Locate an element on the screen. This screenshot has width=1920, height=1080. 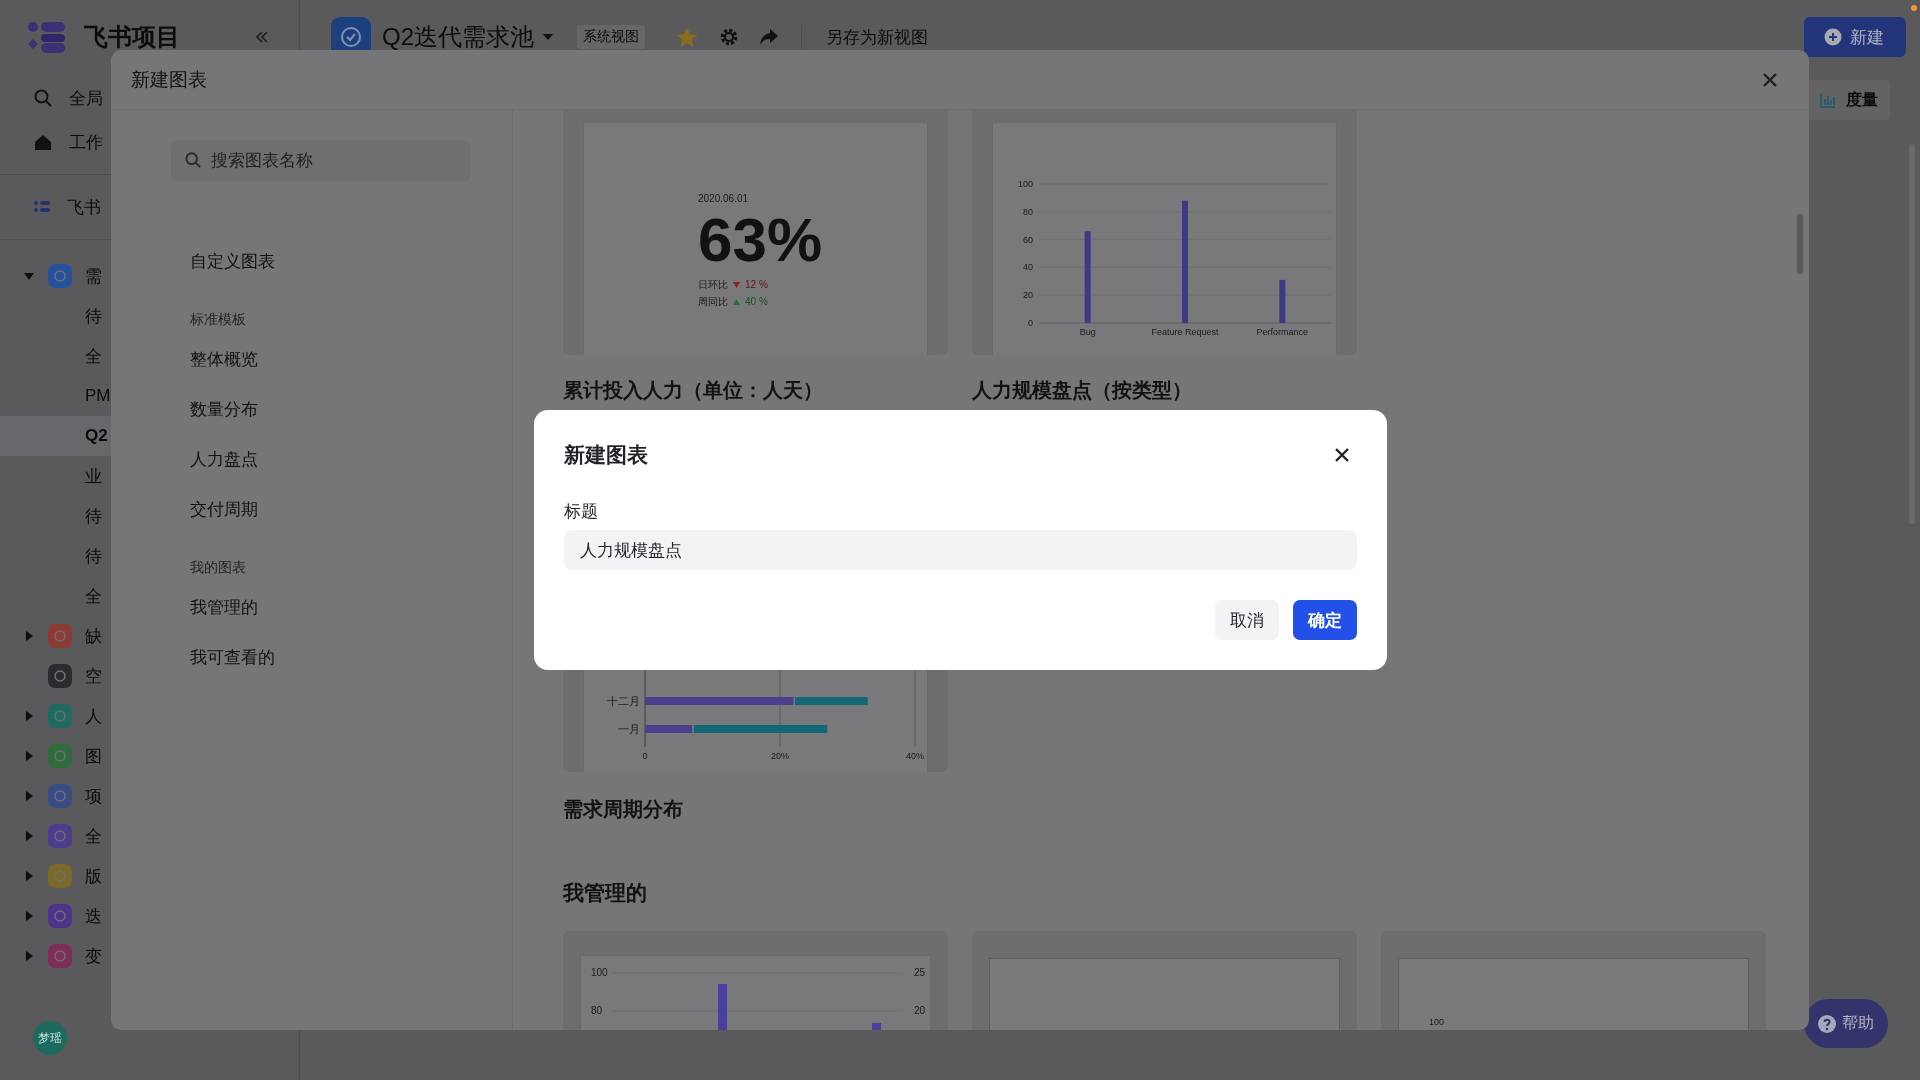
logo-icon is located at coordinates (46, 37).